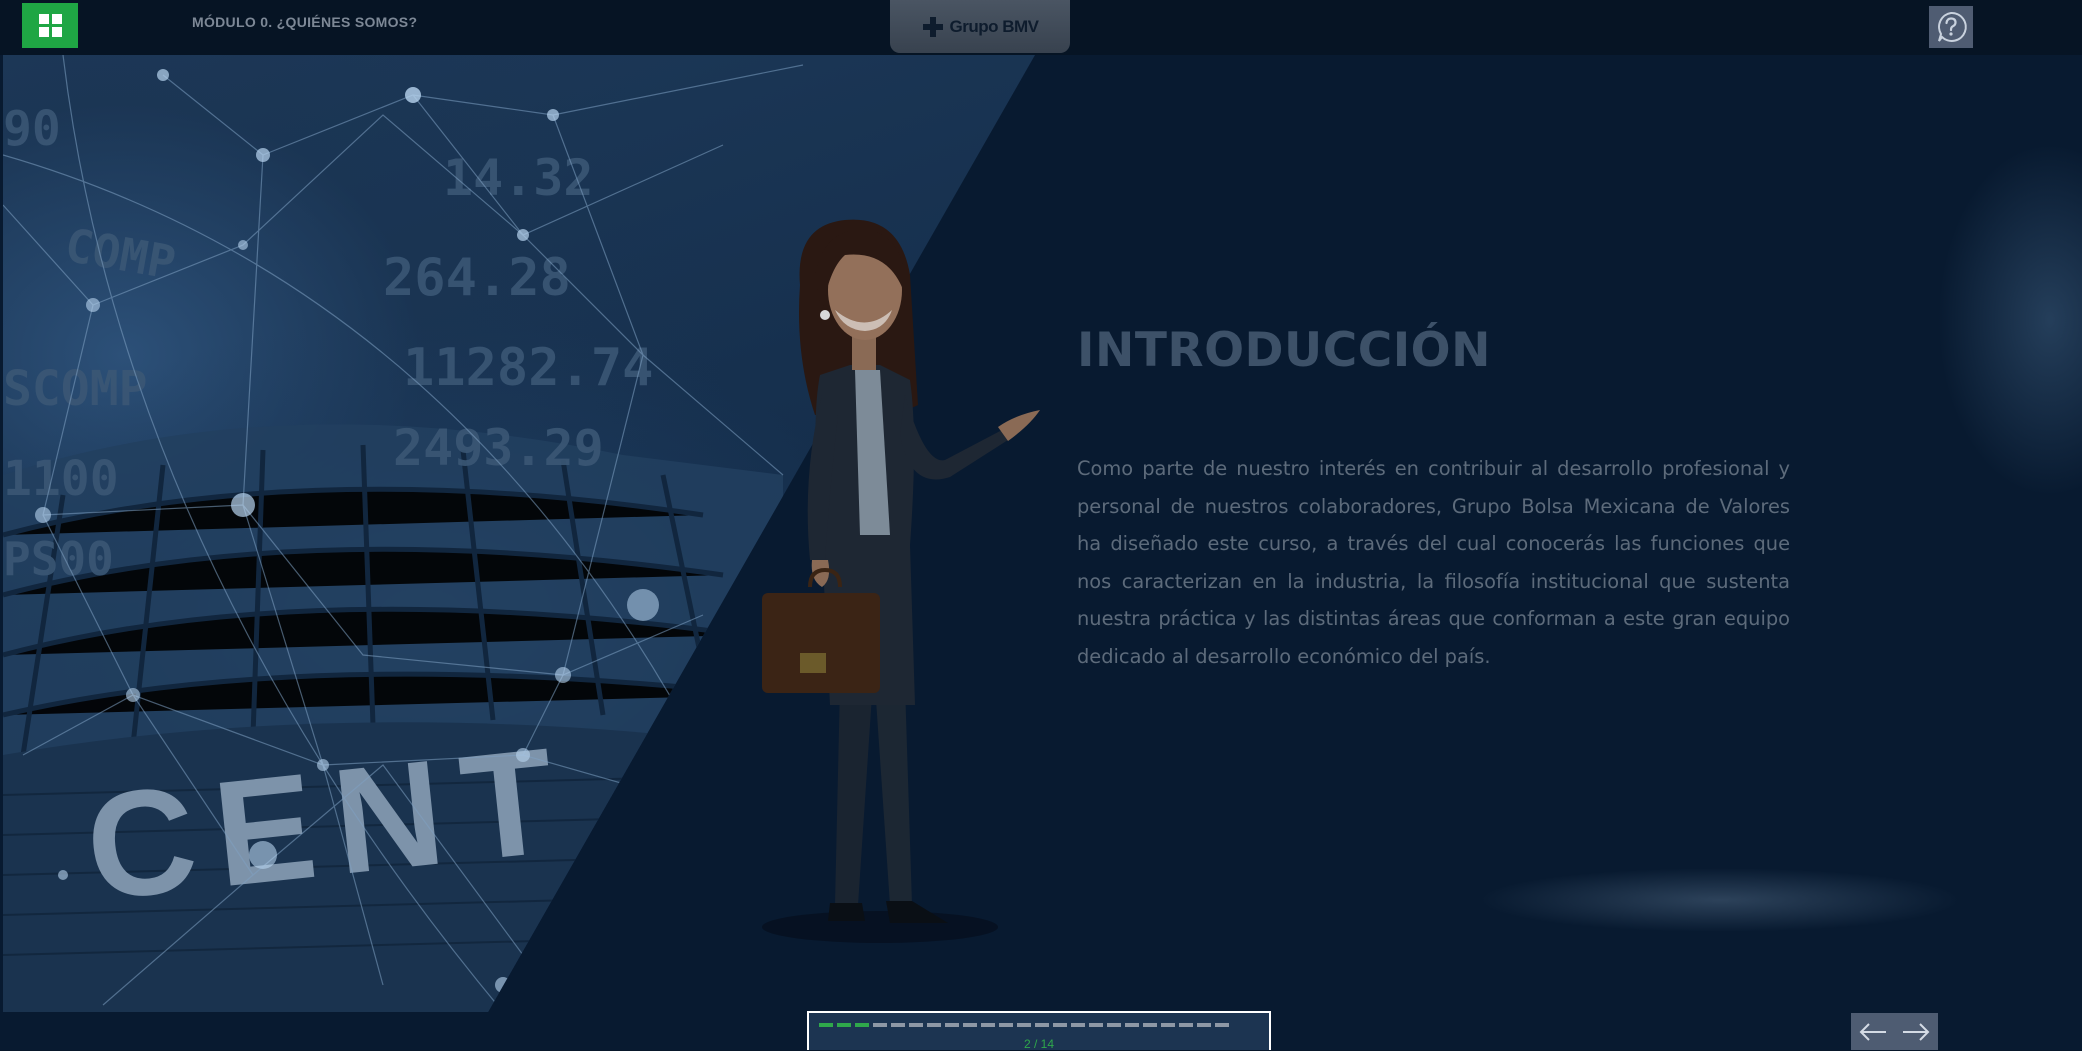  Describe the element at coordinates (518, 178) in the screenshot. I see `ticker-text: 14.32` at that location.